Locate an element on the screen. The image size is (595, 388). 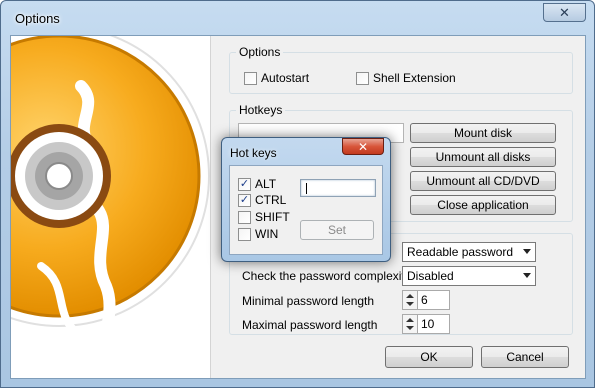
cancel-button: Cancel is located at coordinates (525, 357).